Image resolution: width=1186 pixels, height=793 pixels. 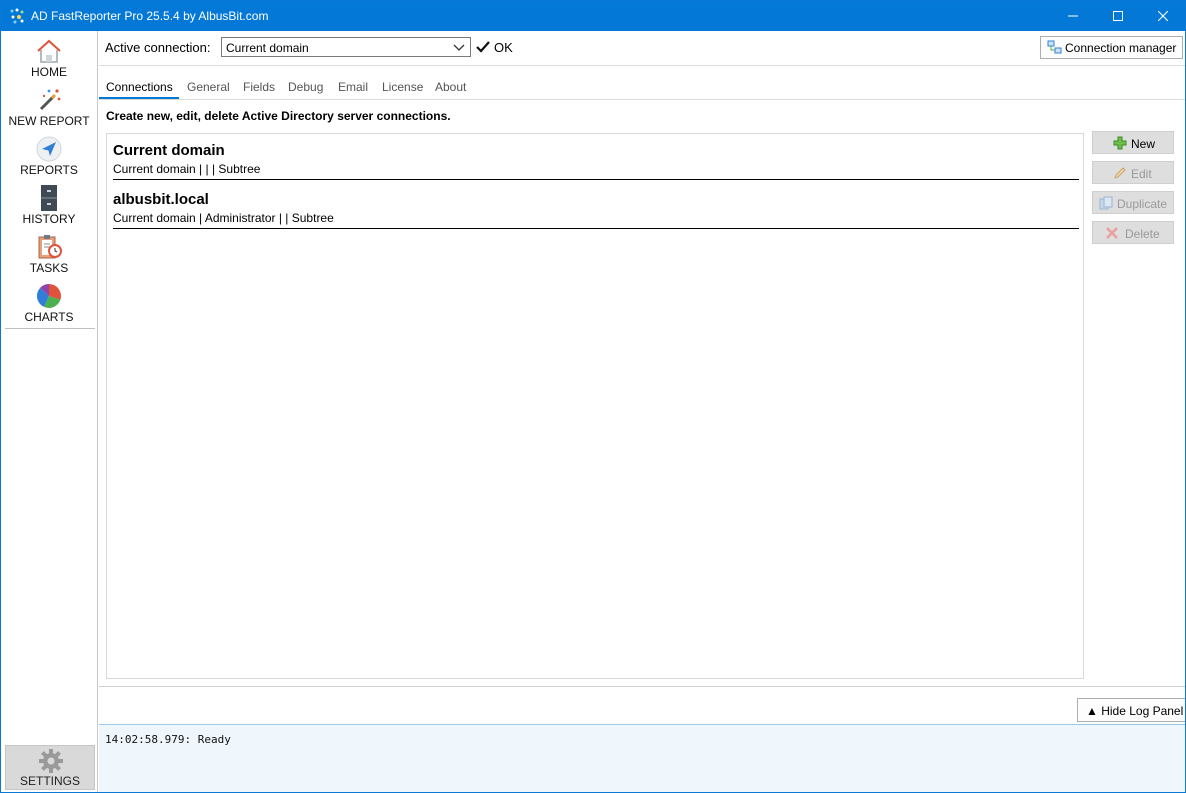 What do you see at coordinates (259, 87) in the screenshot?
I see `tab-fields: Fields` at bounding box center [259, 87].